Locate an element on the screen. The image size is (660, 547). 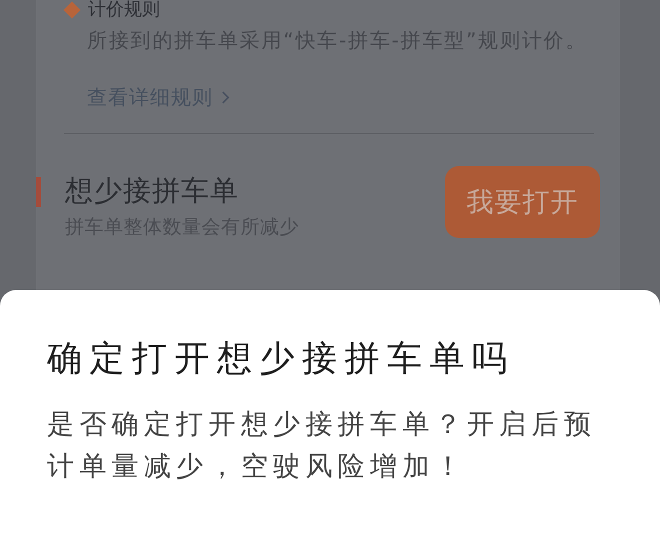
turn-on-button: 我要打开 is located at coordinates (522, 202).